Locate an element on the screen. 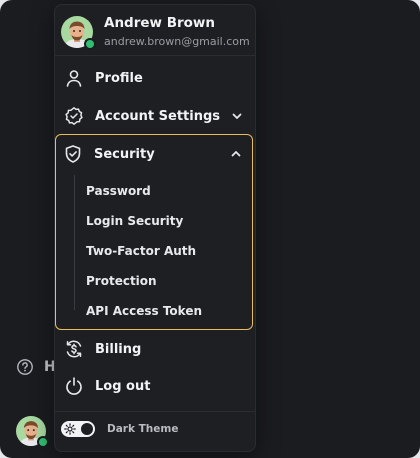  user-email: andrew.brown@gmail.com is located at coordinates (177, 41).